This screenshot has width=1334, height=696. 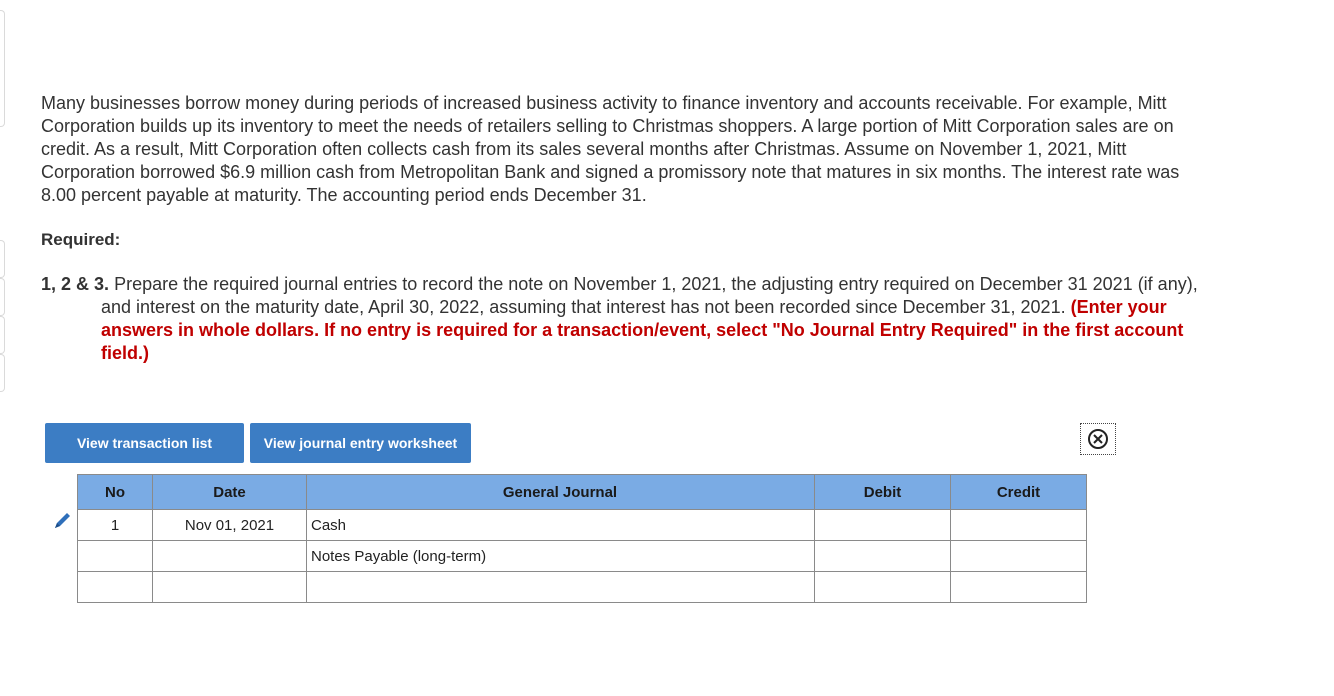 I want to click on header-general-journal: General Journal, so click(x=560, y=492).